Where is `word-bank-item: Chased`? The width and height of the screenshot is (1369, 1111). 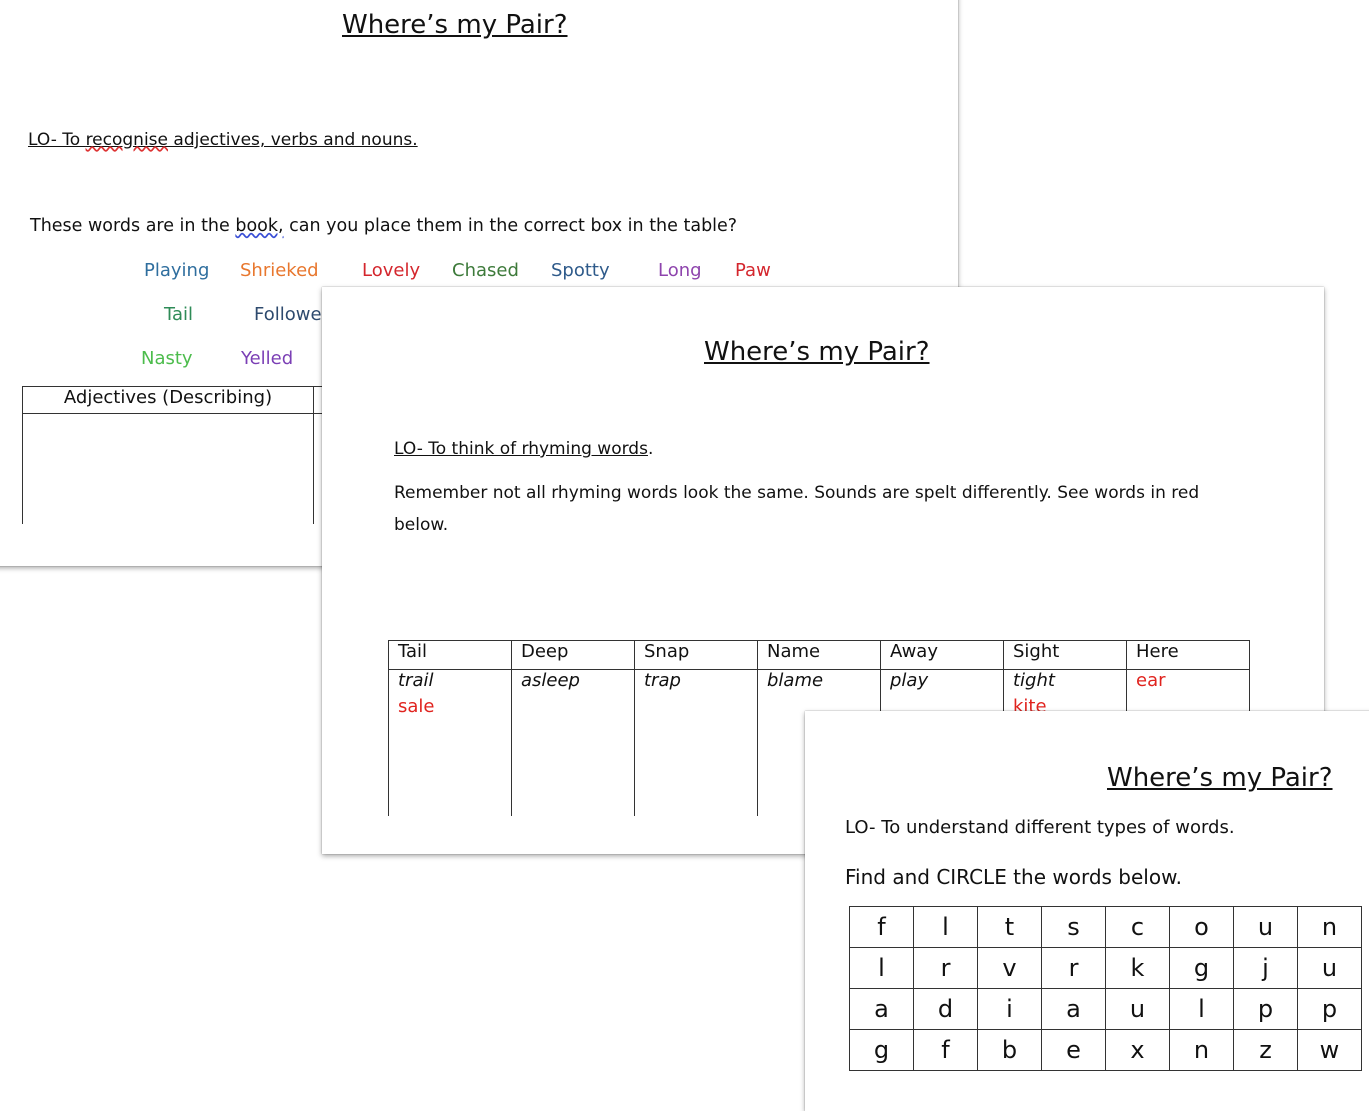 word-bank-item: Chased is located at coordinates (485, 270).